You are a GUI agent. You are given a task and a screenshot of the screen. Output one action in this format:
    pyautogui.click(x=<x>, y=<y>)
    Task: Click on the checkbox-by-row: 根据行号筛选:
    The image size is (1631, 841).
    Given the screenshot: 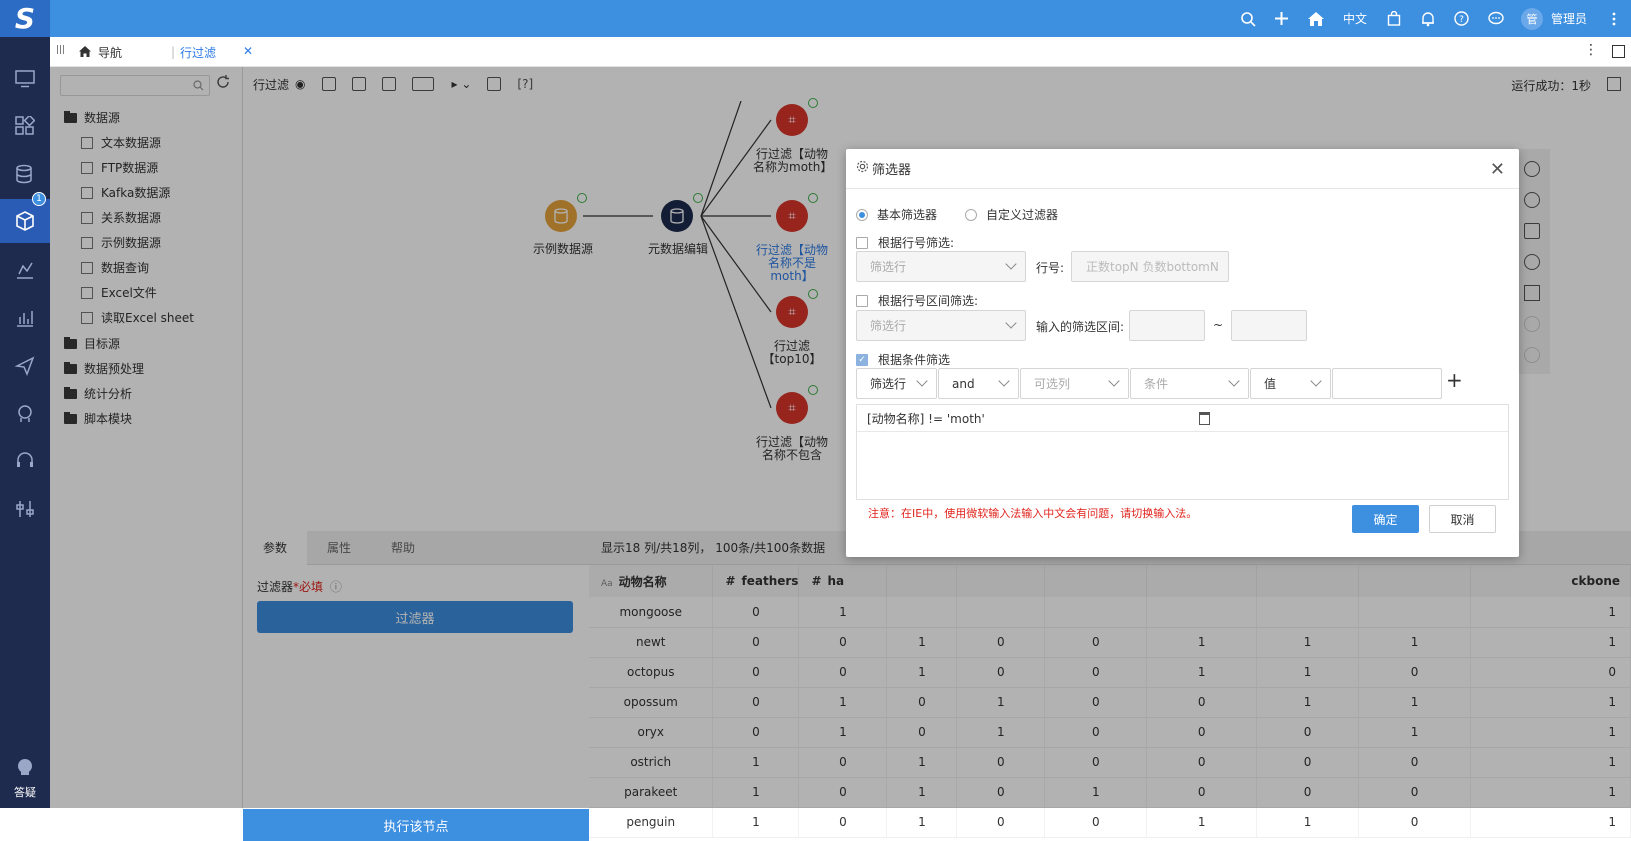 What is the action you would take?
    pyautogui.click(x=905, y=242)
    